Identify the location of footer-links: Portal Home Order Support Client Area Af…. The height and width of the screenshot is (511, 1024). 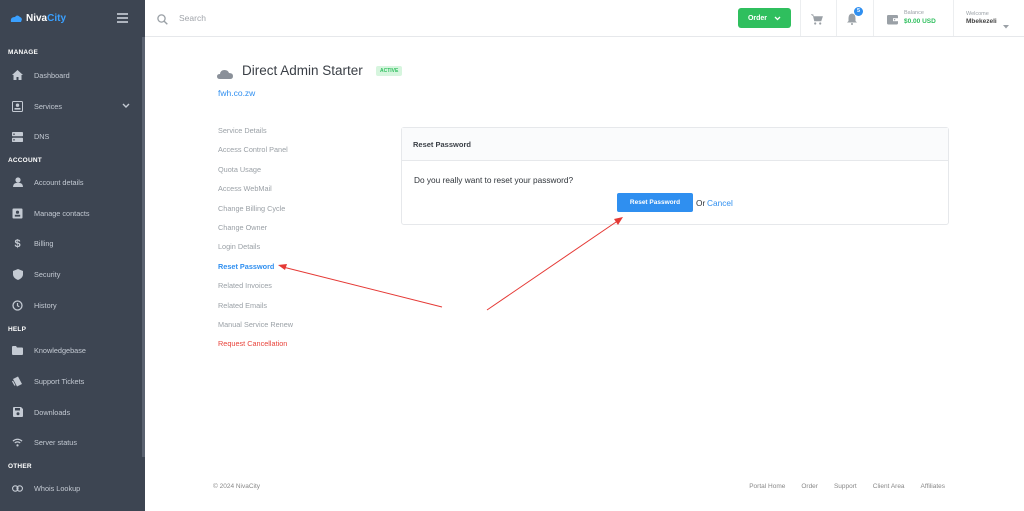
(847, 486).